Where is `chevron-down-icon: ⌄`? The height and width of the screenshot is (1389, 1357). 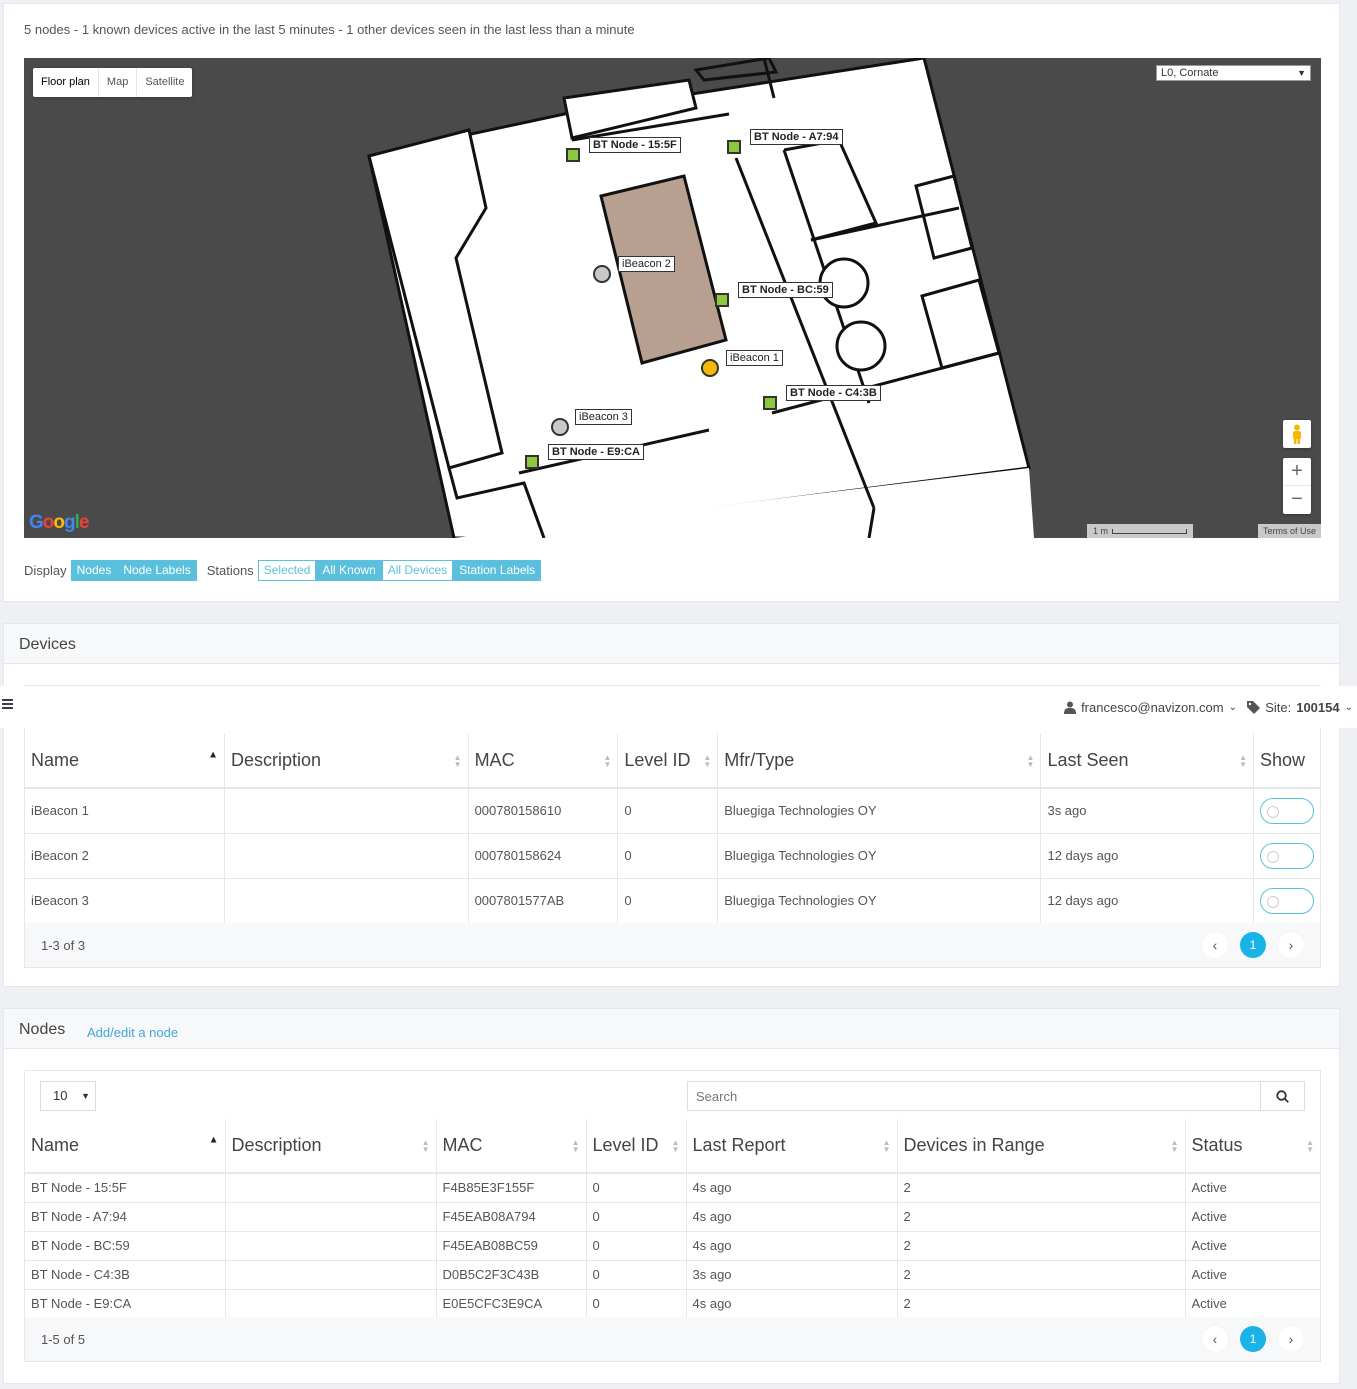 chevron-down-icon: ⌄ is located at coordinates (1348, 707).